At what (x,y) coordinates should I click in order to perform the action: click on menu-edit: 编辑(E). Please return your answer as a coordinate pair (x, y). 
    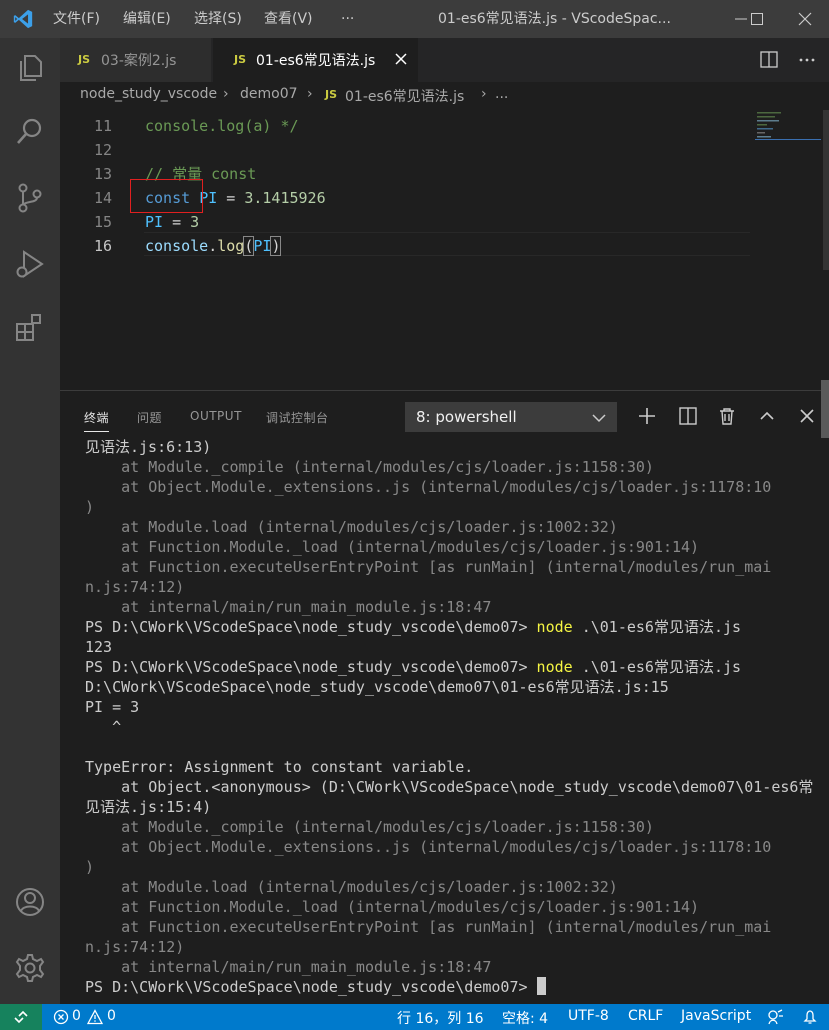
    Looking at the image, I should click on (147, 19).